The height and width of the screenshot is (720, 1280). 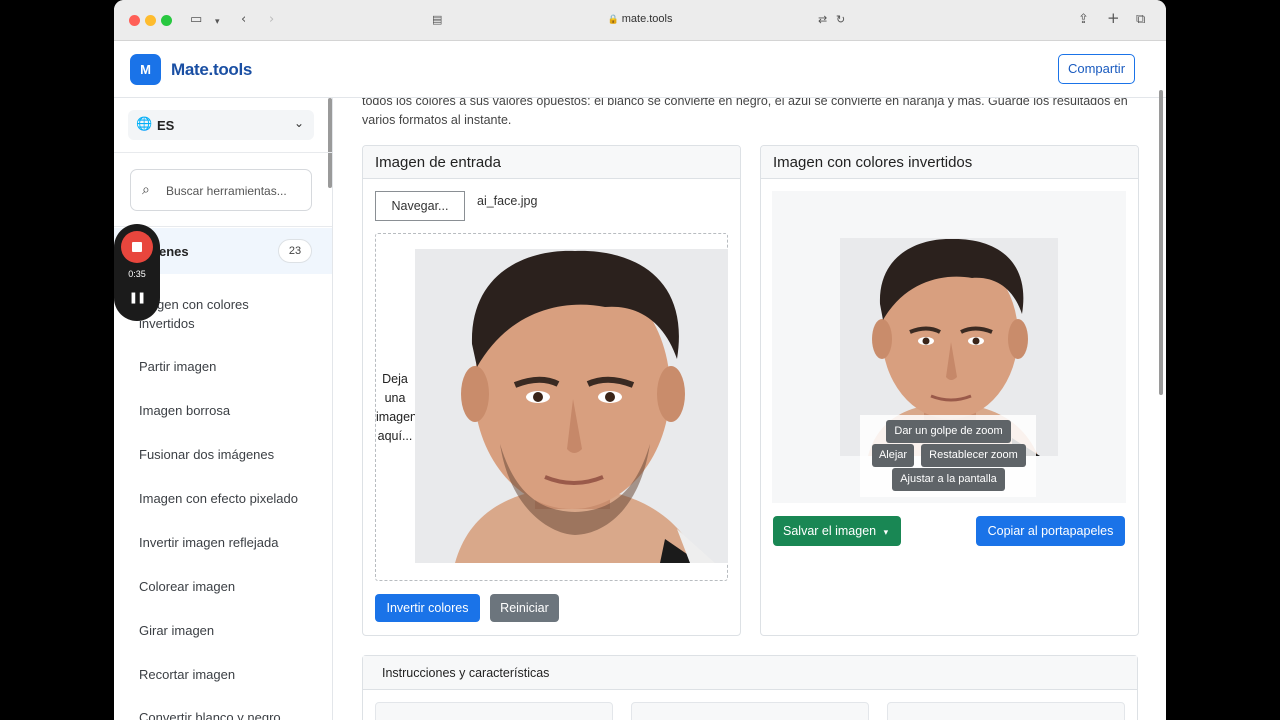 I want to click on back-icon: ‹, so click(x=243, y=20).